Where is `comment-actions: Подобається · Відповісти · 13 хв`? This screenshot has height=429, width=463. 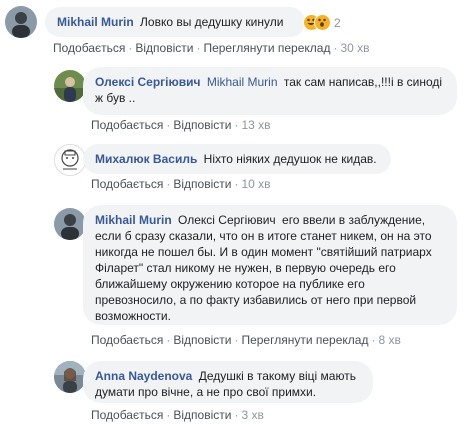
comment-actions: Подобається · Відповісти · 13 хв is located at coordinates (181, 125).